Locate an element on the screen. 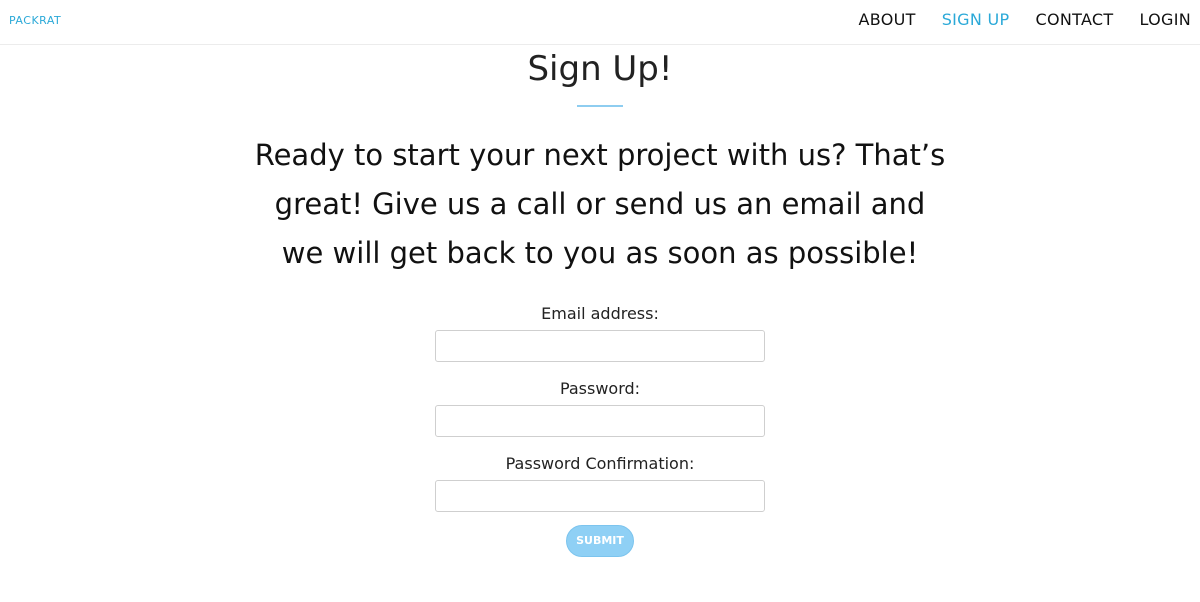 This screenshot has height=602, width=1200. email-label: Email address: is located at coordinates (600, 313).